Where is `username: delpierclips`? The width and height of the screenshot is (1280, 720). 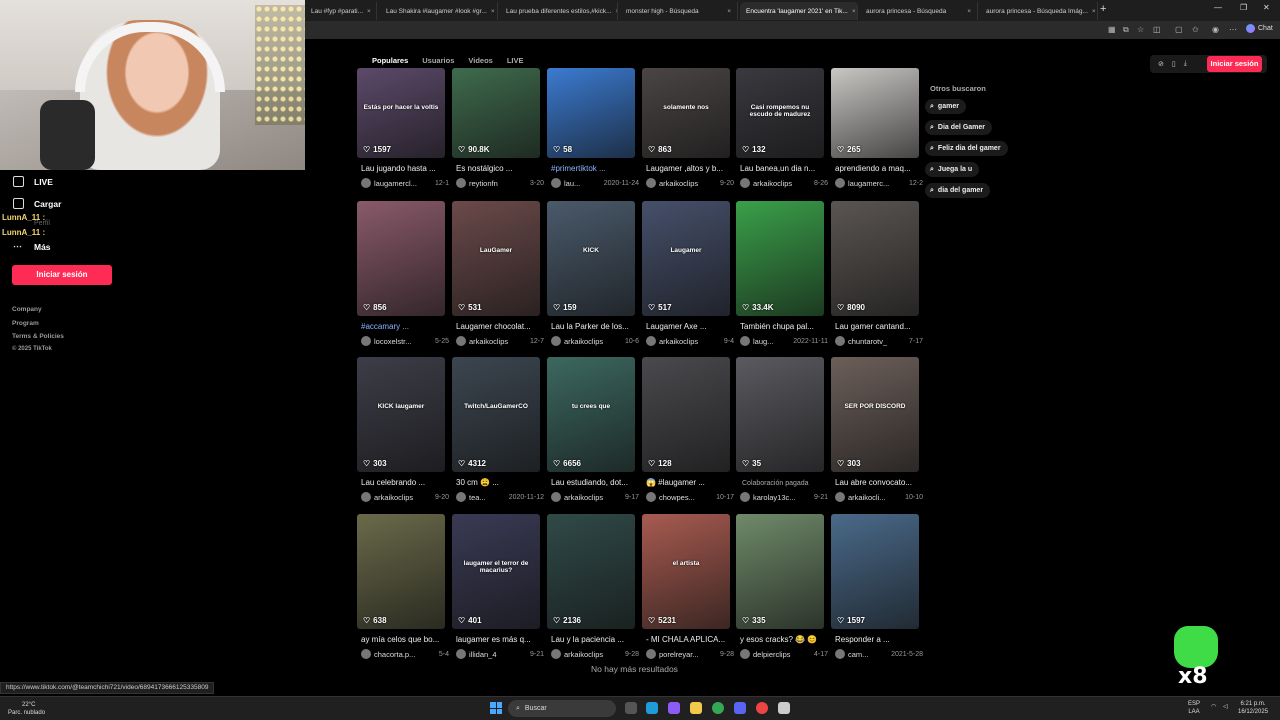 username: delpierclips is located at coordinates (772, 654).